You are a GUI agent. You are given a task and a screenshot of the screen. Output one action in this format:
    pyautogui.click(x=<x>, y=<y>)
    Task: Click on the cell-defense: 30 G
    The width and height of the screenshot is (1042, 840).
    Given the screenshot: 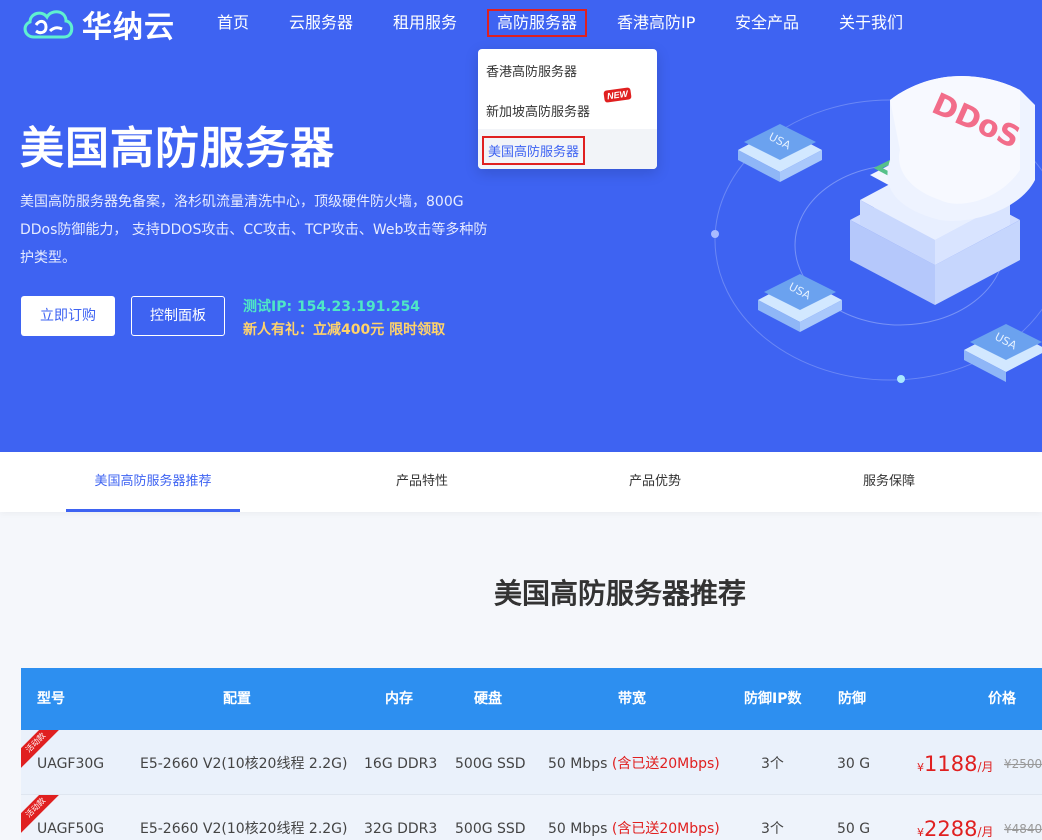 What is the action you would take?
    pyautogui.click(x=854, y=764)
    